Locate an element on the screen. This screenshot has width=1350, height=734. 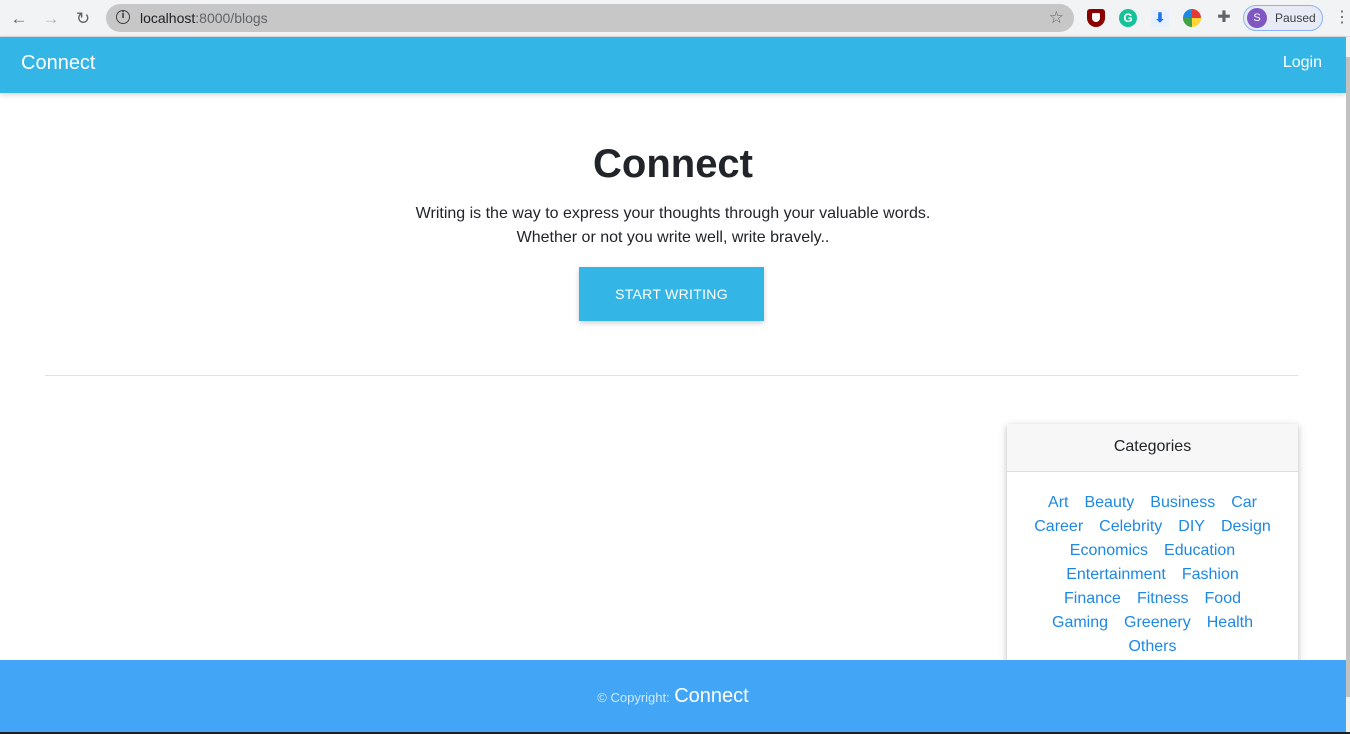
category-link: Economics is located at coordinates (1109, 551).